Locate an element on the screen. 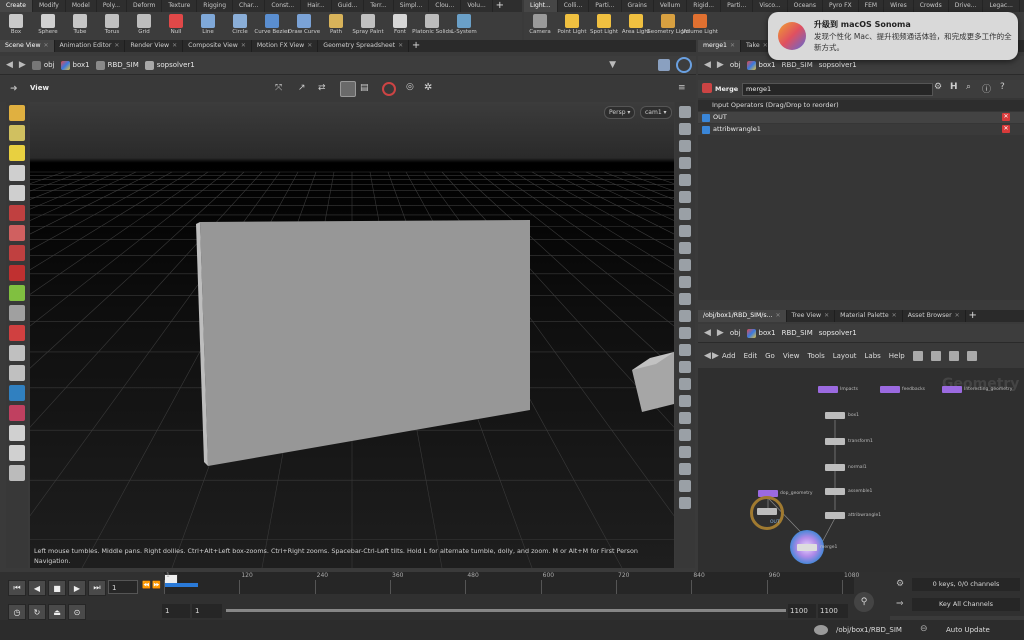  key-icon: ⚲ is located at coordinates (864, 602).